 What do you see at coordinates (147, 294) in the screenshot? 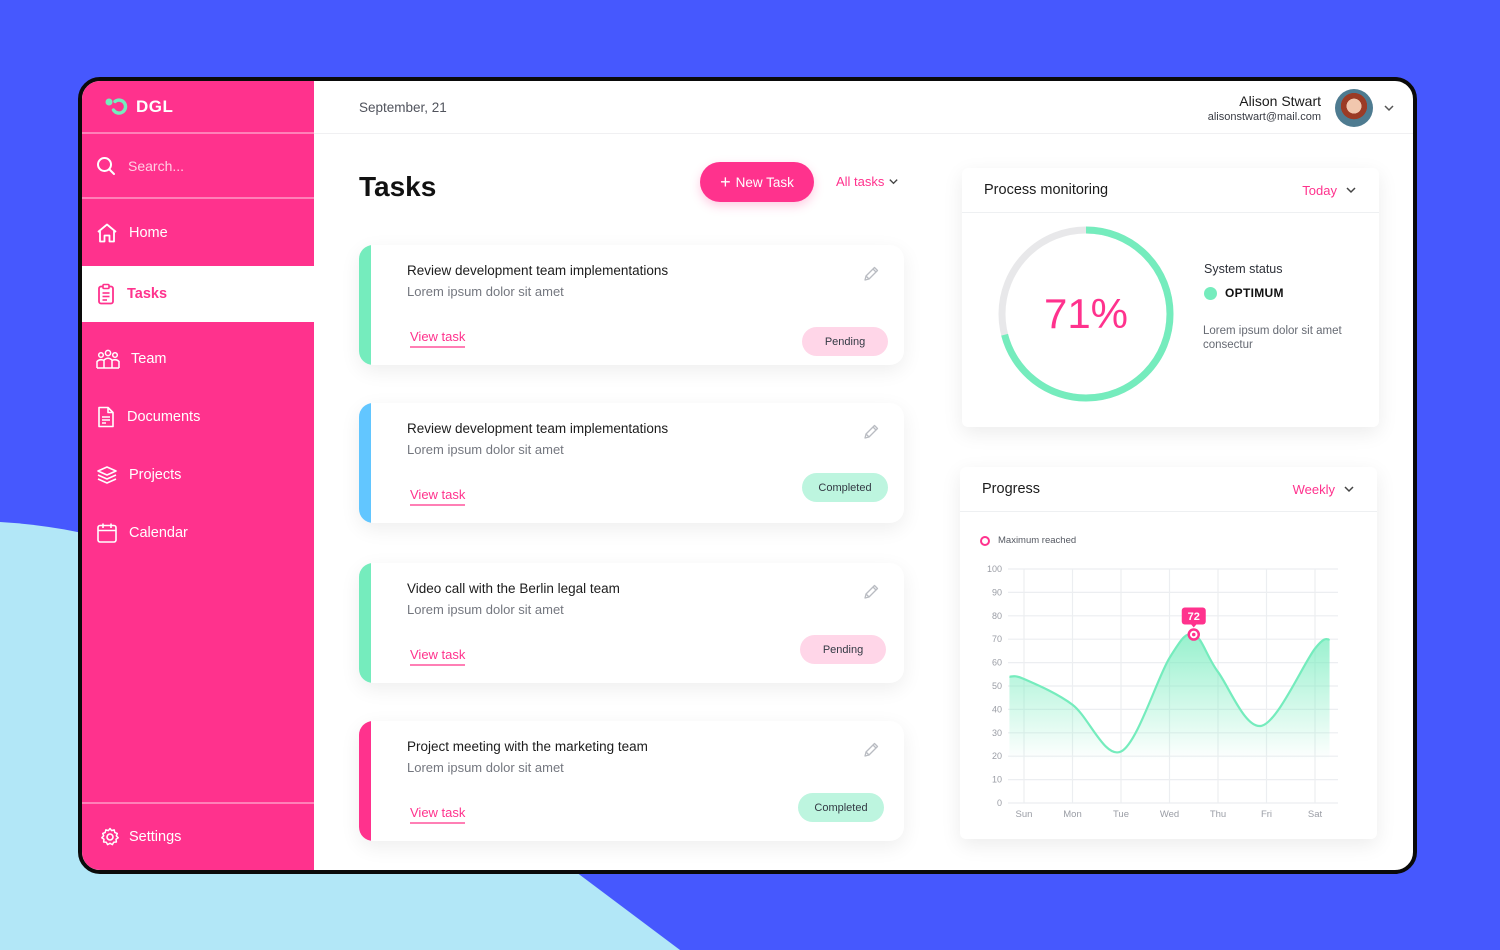
I see `sidebar-item-label: Tasks` at bounding box center [147, 294].